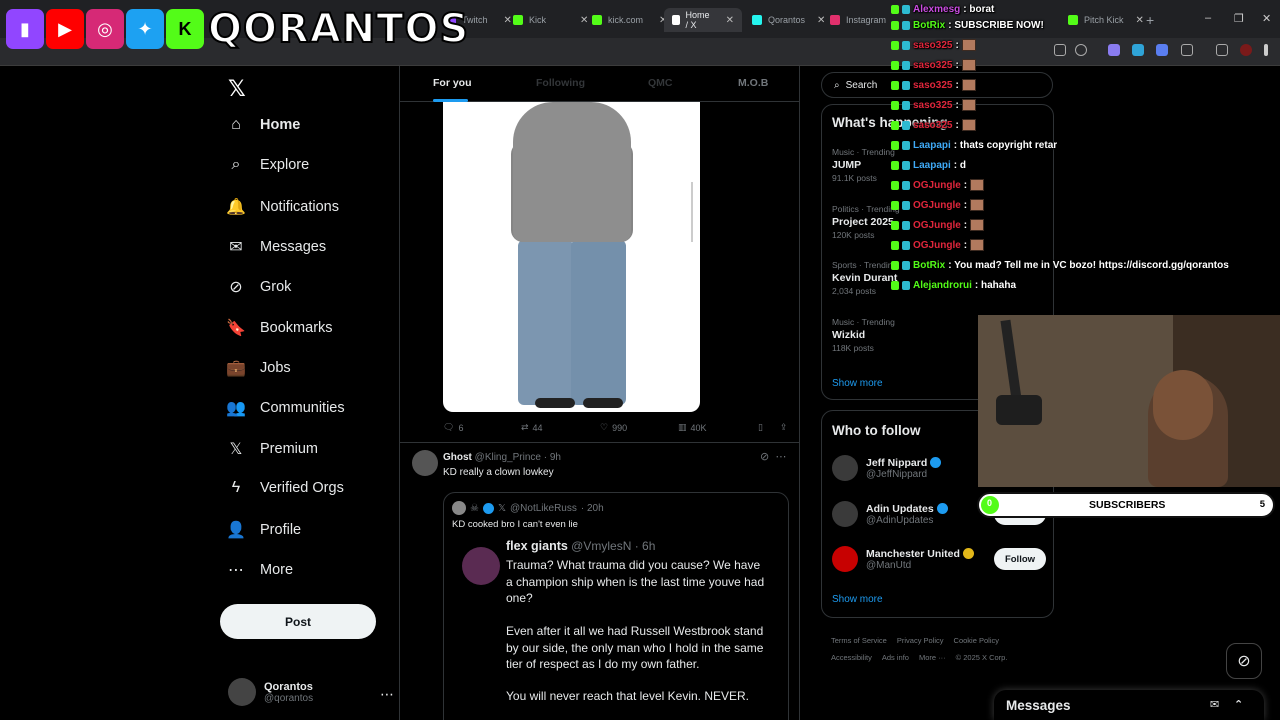  Describe the element at coordinates (1208, 18) in the screenshot. I see `minimize-icon: –` at that location.